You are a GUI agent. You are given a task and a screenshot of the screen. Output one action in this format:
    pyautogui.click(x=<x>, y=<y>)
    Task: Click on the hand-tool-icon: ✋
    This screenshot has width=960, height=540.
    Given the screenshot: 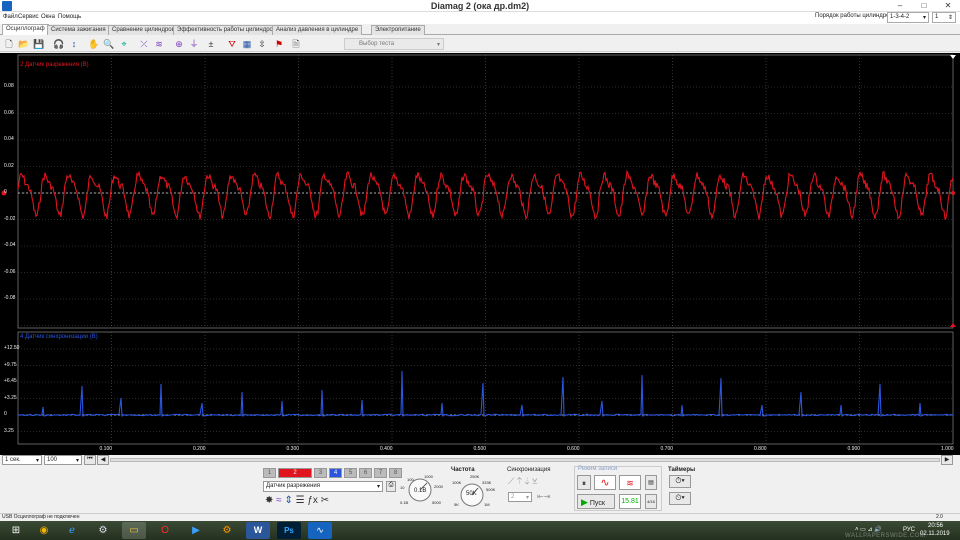 What is the action you would take?
    pyautogui.click(x=94, y=44)
    